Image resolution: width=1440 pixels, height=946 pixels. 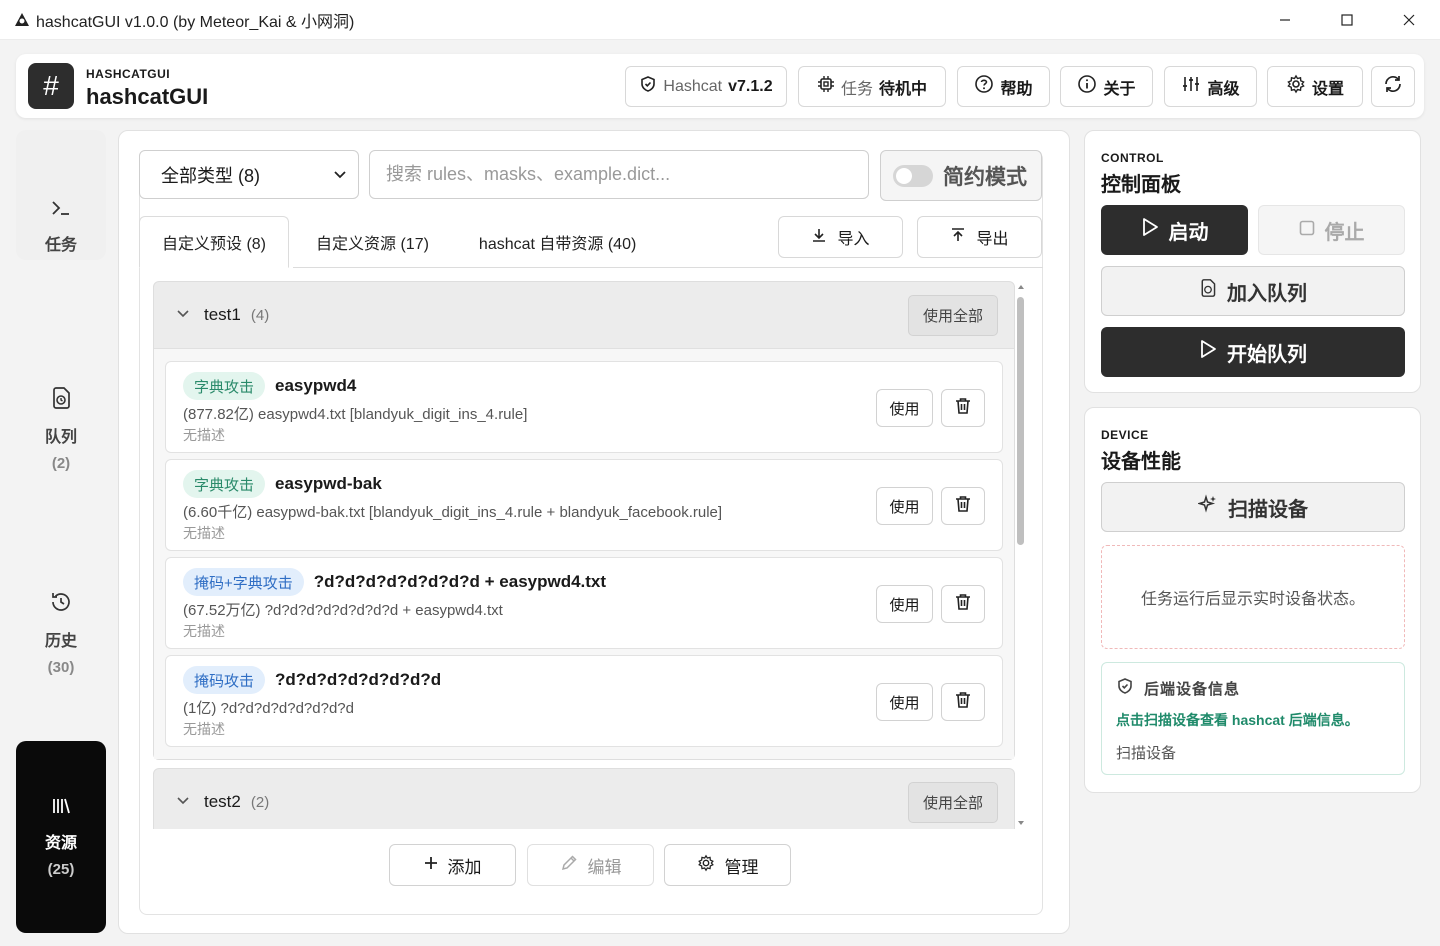 I want to click on advanced-button: 高级, so click(x=1210, y=86).